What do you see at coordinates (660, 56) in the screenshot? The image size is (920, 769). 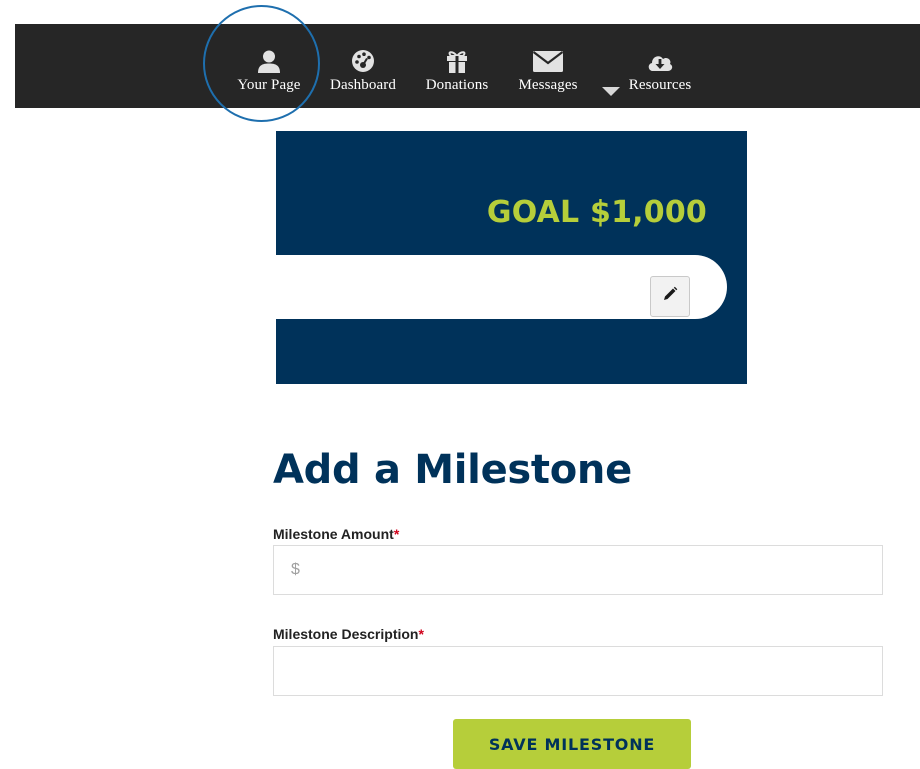 I see `cloud-download-icon` at bounding box center [660, 56].